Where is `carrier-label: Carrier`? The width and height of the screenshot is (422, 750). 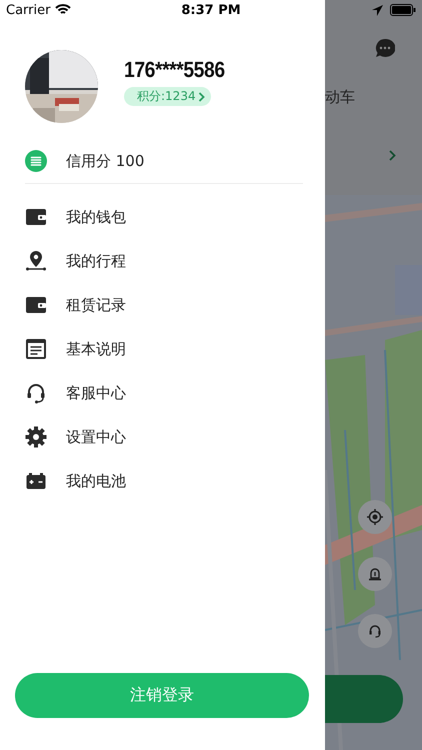
carrier-label: Carrier is located at coordinates (28, 10).